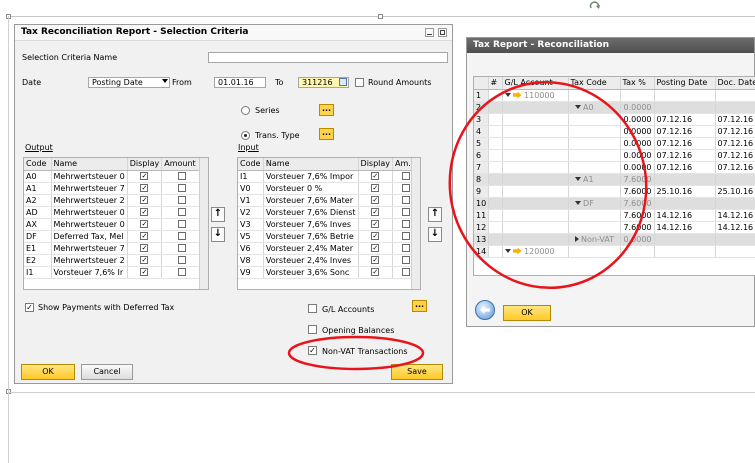 This screenshot has height=463, width=755. I want to click on annotation-circle-non-vat, so click(356, 353).